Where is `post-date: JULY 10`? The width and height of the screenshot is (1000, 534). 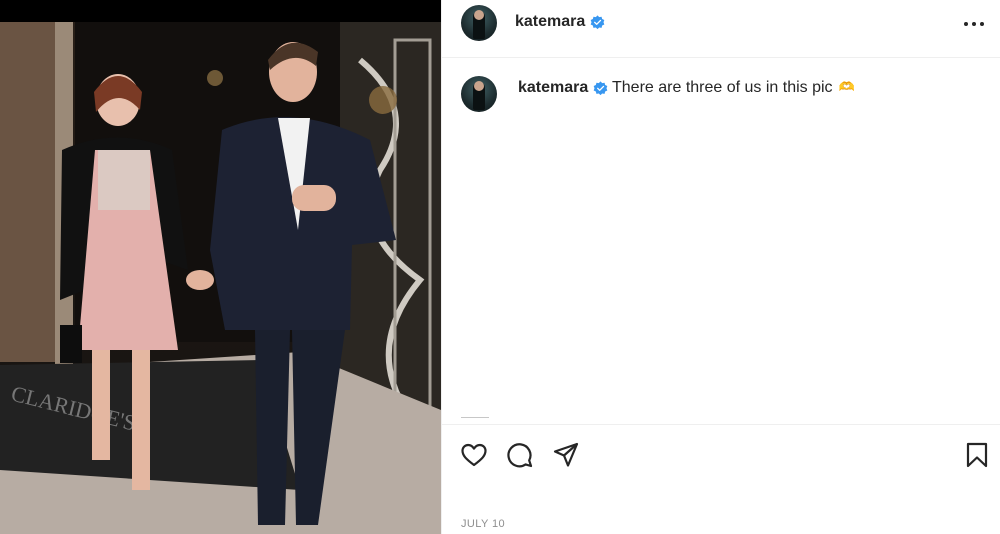
post-date: JULY 10 is located at coordinates (483, 524).